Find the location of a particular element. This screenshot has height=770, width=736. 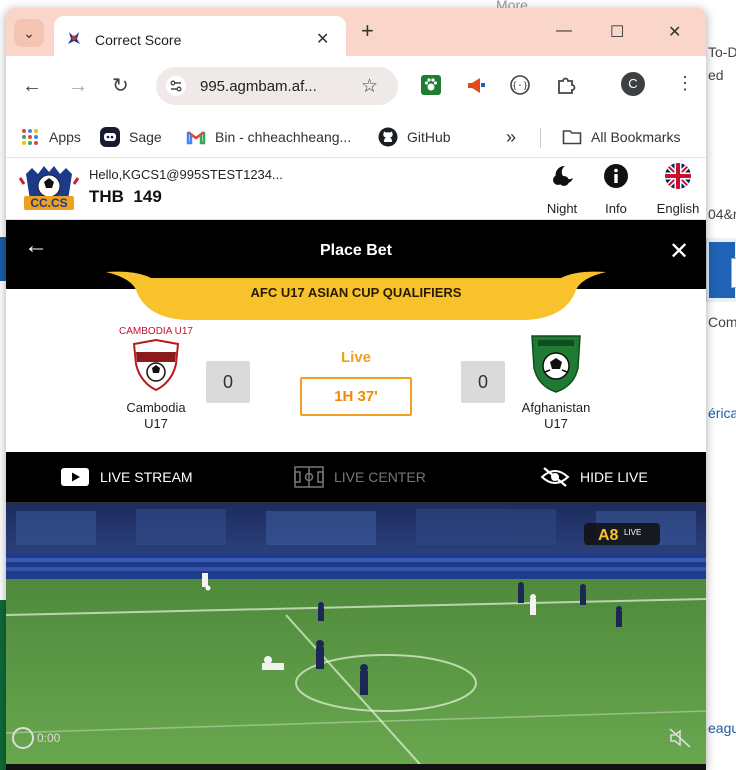

extensions-puzzle-icon is located at coordinates (566, 85).